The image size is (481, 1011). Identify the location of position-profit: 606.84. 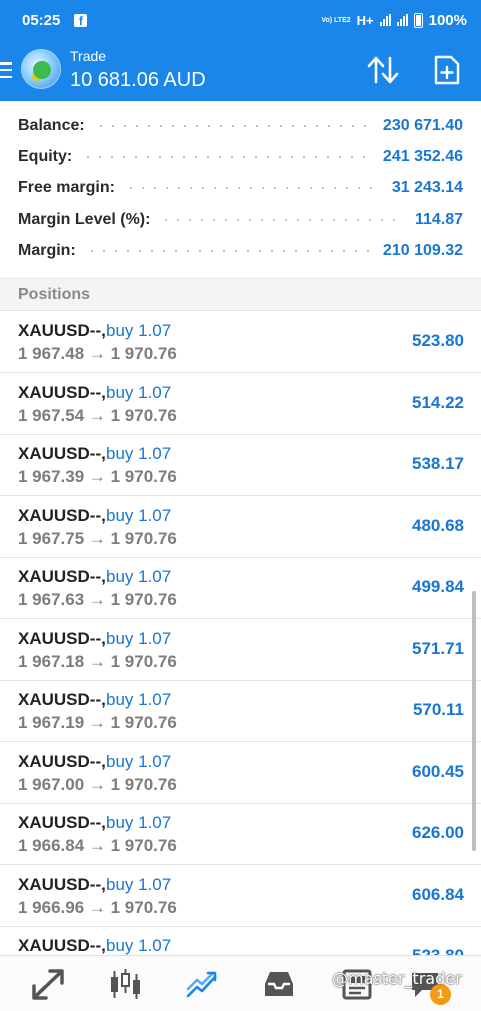
(438, 894).